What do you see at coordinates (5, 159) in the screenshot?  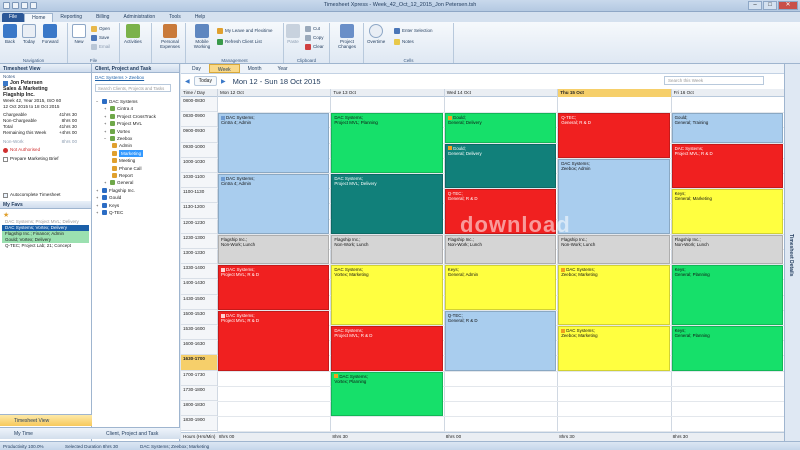 I see `checkbox` at bounding box center [5, 159].